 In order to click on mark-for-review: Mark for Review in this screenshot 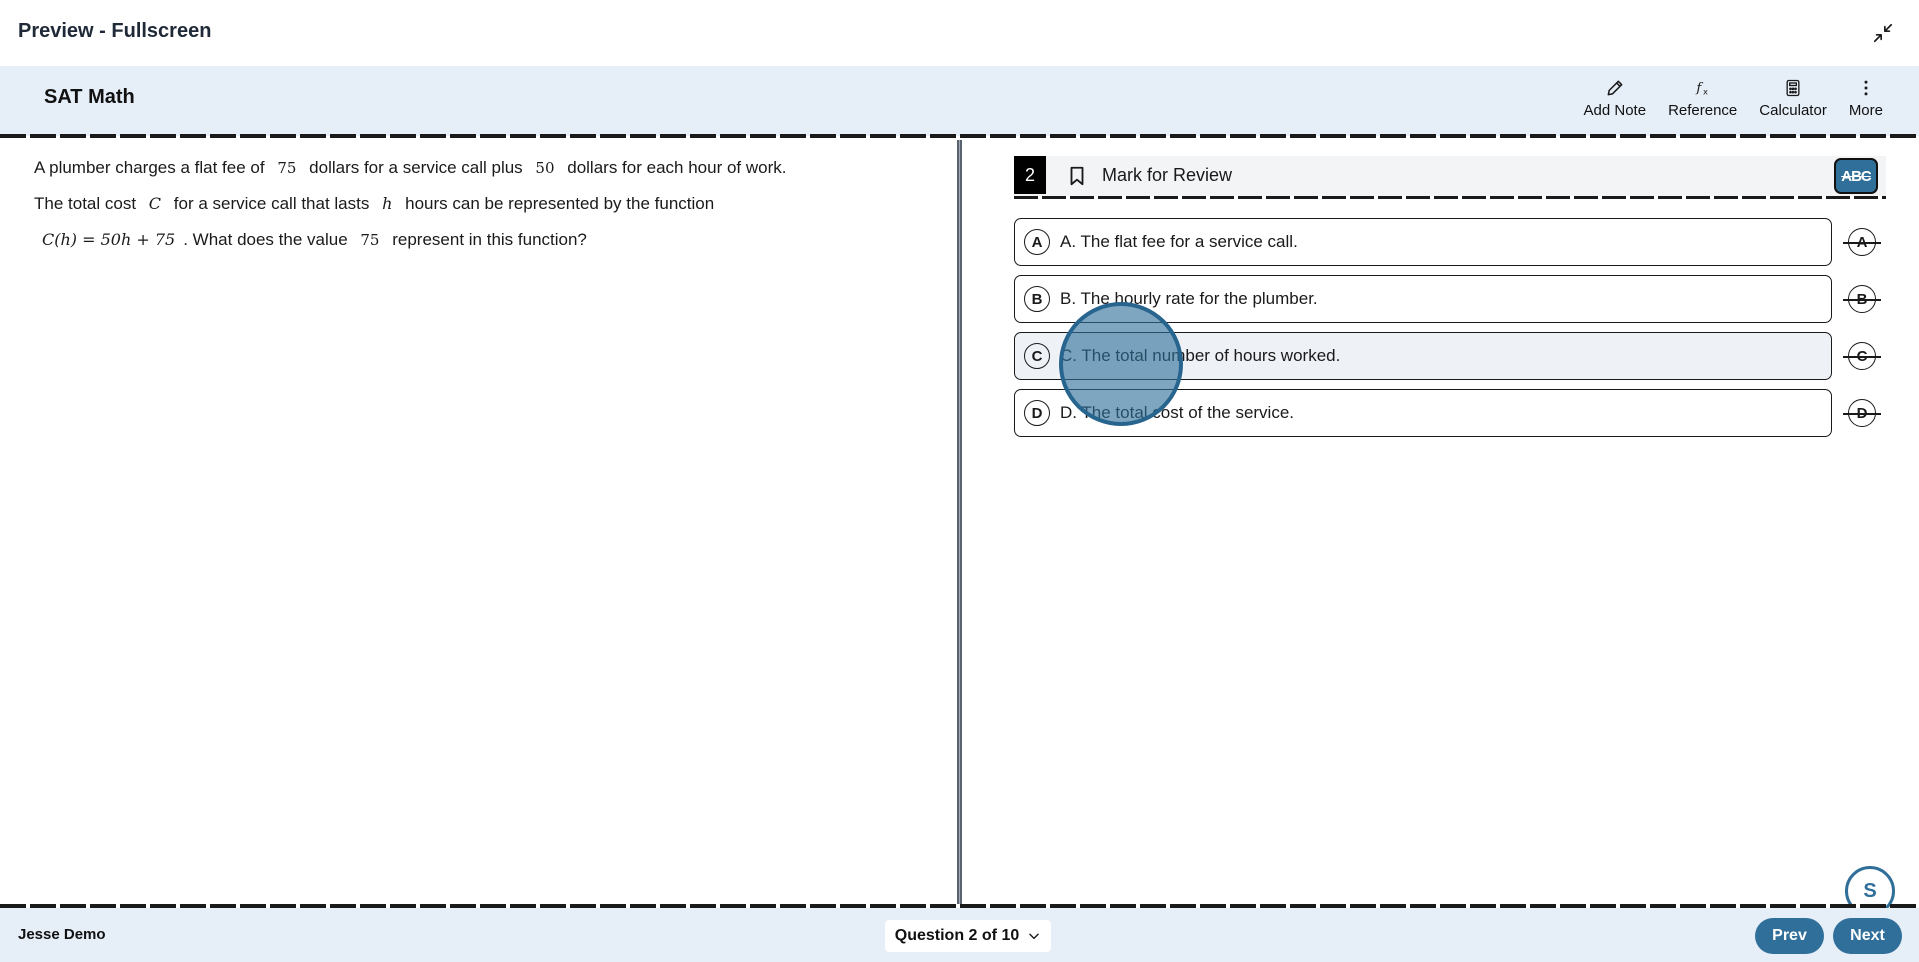, I will do `click(1167, 175)`.